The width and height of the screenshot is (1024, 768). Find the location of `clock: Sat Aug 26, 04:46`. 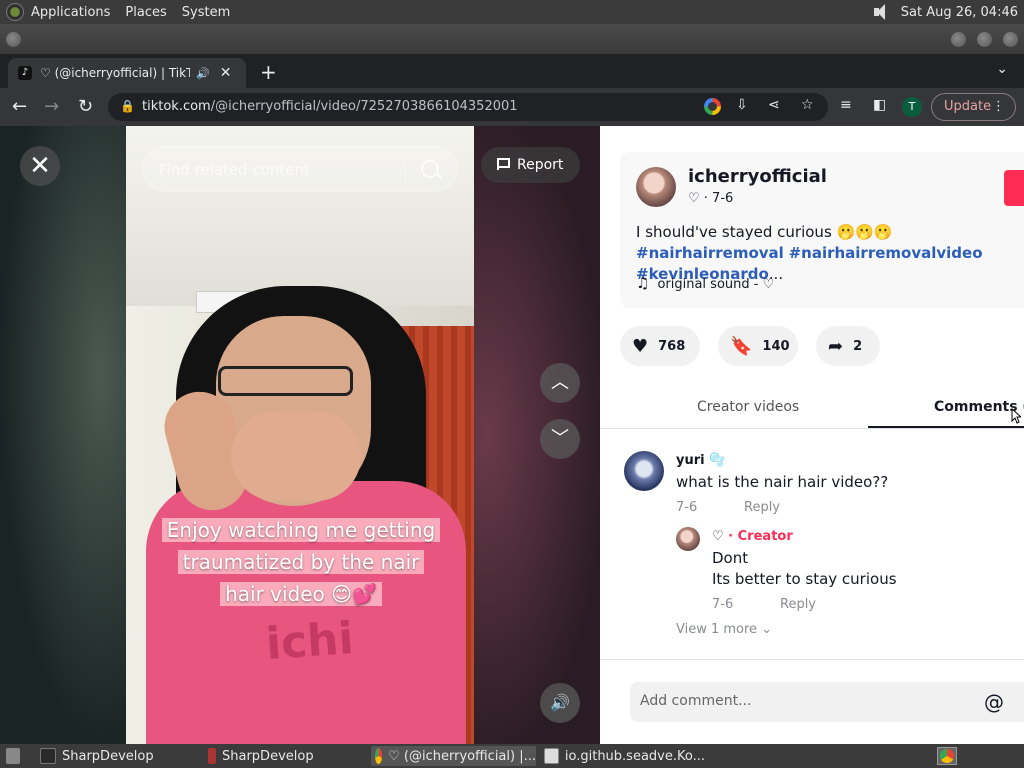

clock: Sat Aug 26, 04:46 is located at coordinates (959, 12).